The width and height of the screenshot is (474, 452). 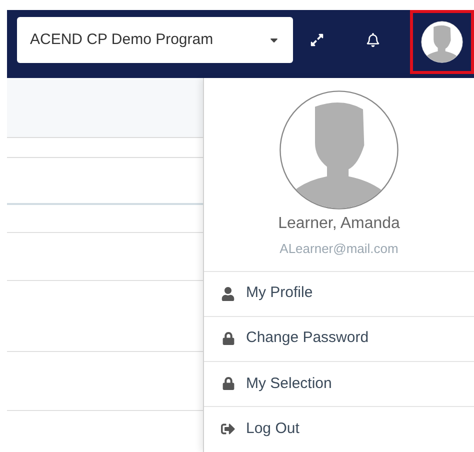 I want to click on avatar-button, so click(x=442, y=42).